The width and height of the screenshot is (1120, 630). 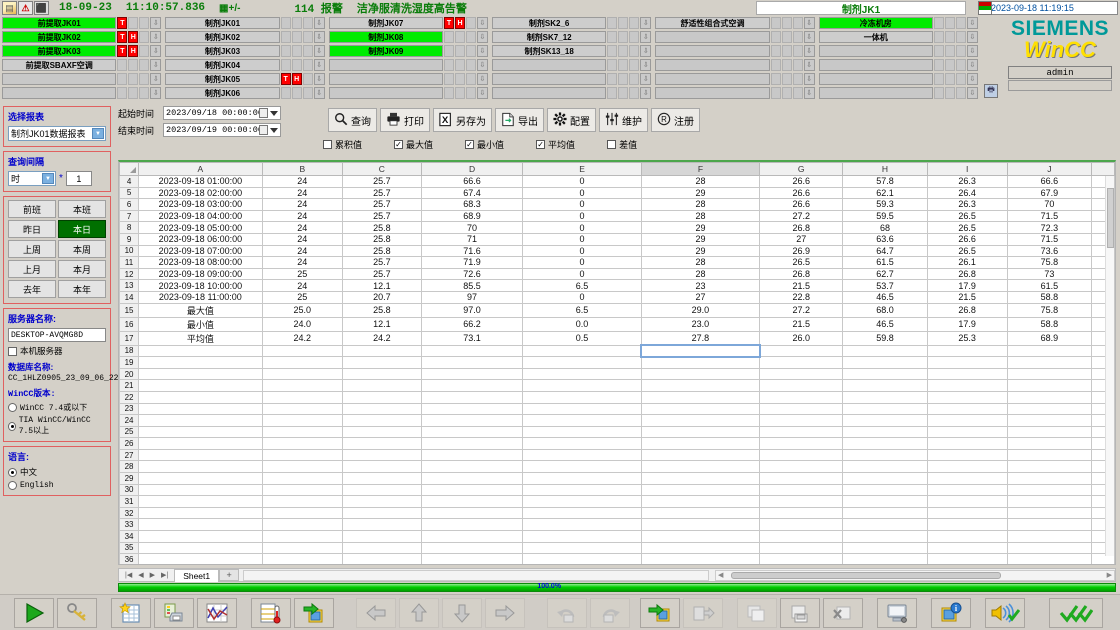 What do you see at coordinates (472, 239) in the screenshot?
I see `table-cell: 71` at bounding box center [472, 239].